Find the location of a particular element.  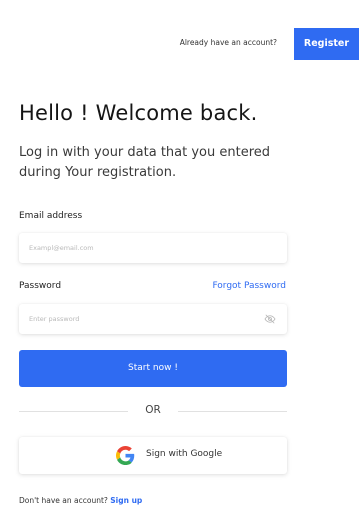

or-divider: OR is located at coordinates (153, 411).